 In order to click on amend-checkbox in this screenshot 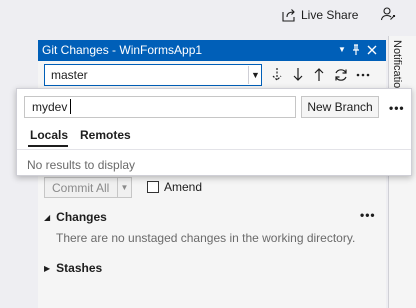, I will do `click(153, 187)`.